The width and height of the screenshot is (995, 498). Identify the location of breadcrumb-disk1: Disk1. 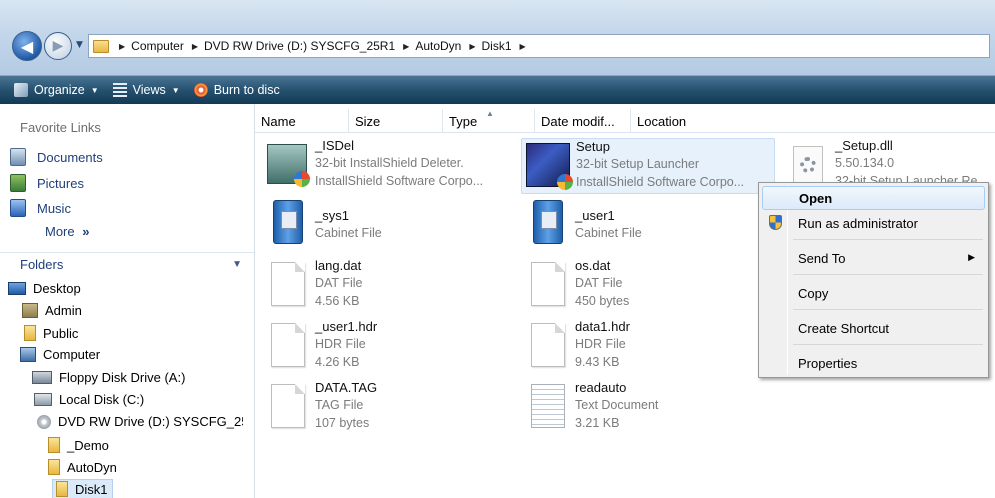
(497, 46).